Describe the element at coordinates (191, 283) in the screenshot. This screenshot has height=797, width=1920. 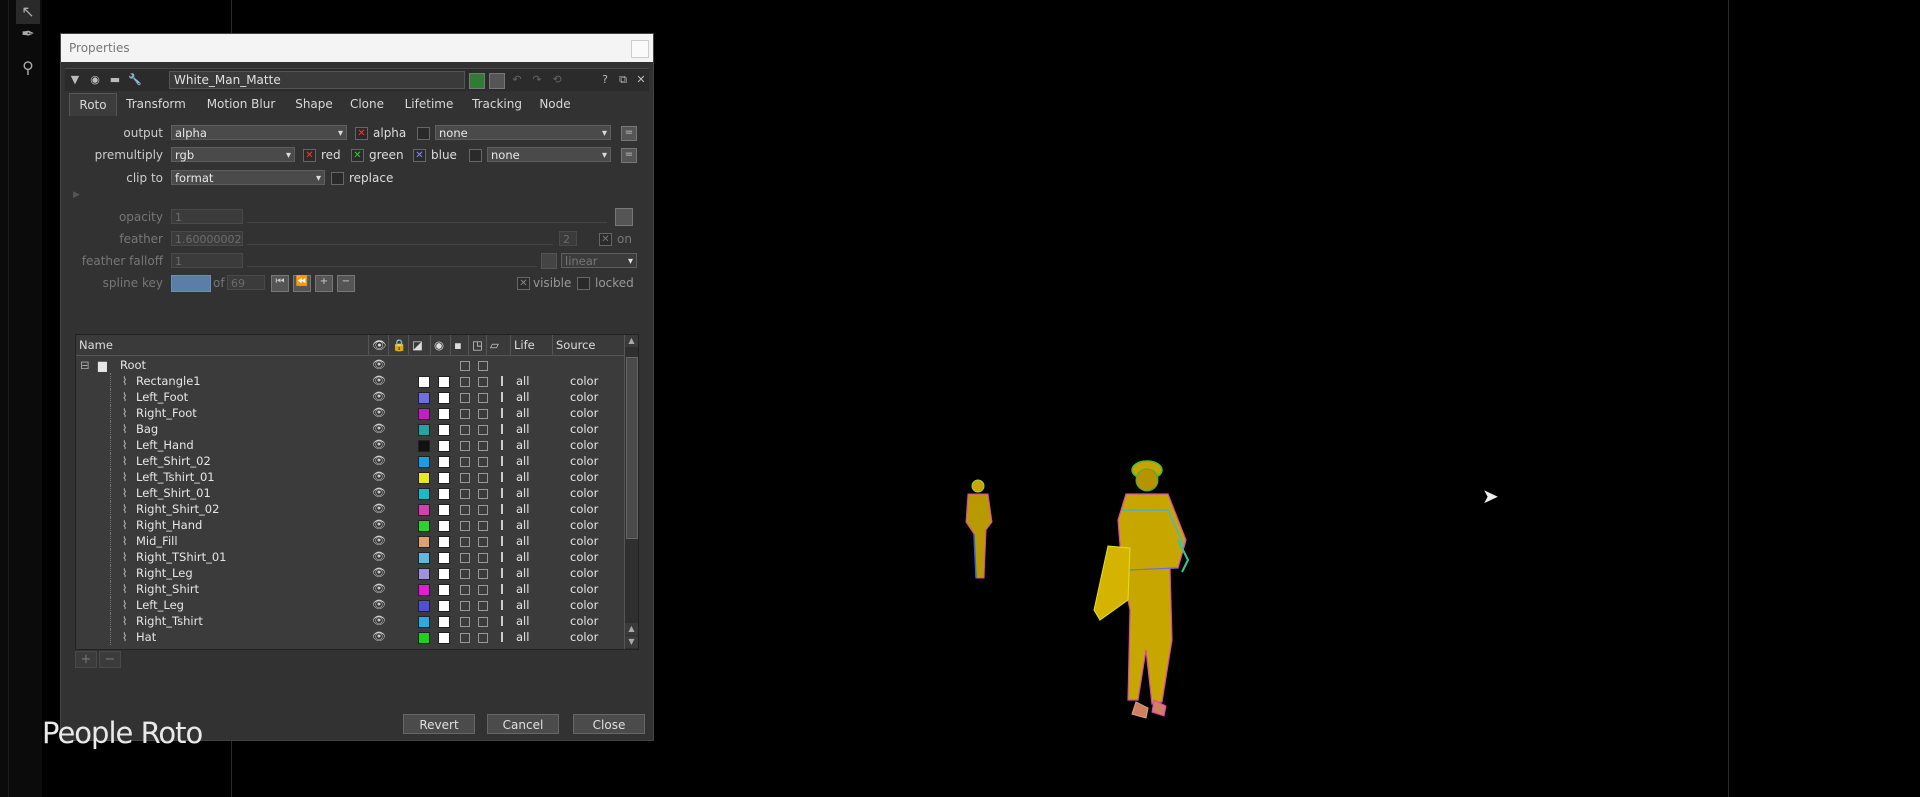
I see `splinekey-field` at that location.